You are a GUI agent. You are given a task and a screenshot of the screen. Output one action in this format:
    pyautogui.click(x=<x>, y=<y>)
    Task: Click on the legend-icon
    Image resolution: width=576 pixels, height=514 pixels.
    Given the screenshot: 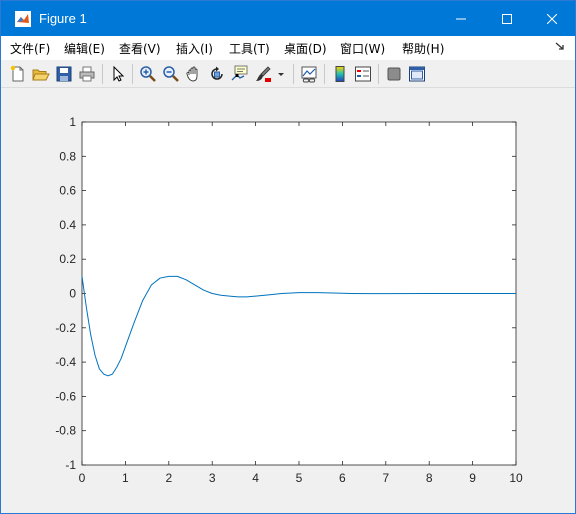 What is the action you would take?
    pyautogui.click(x=363, y=74)
    